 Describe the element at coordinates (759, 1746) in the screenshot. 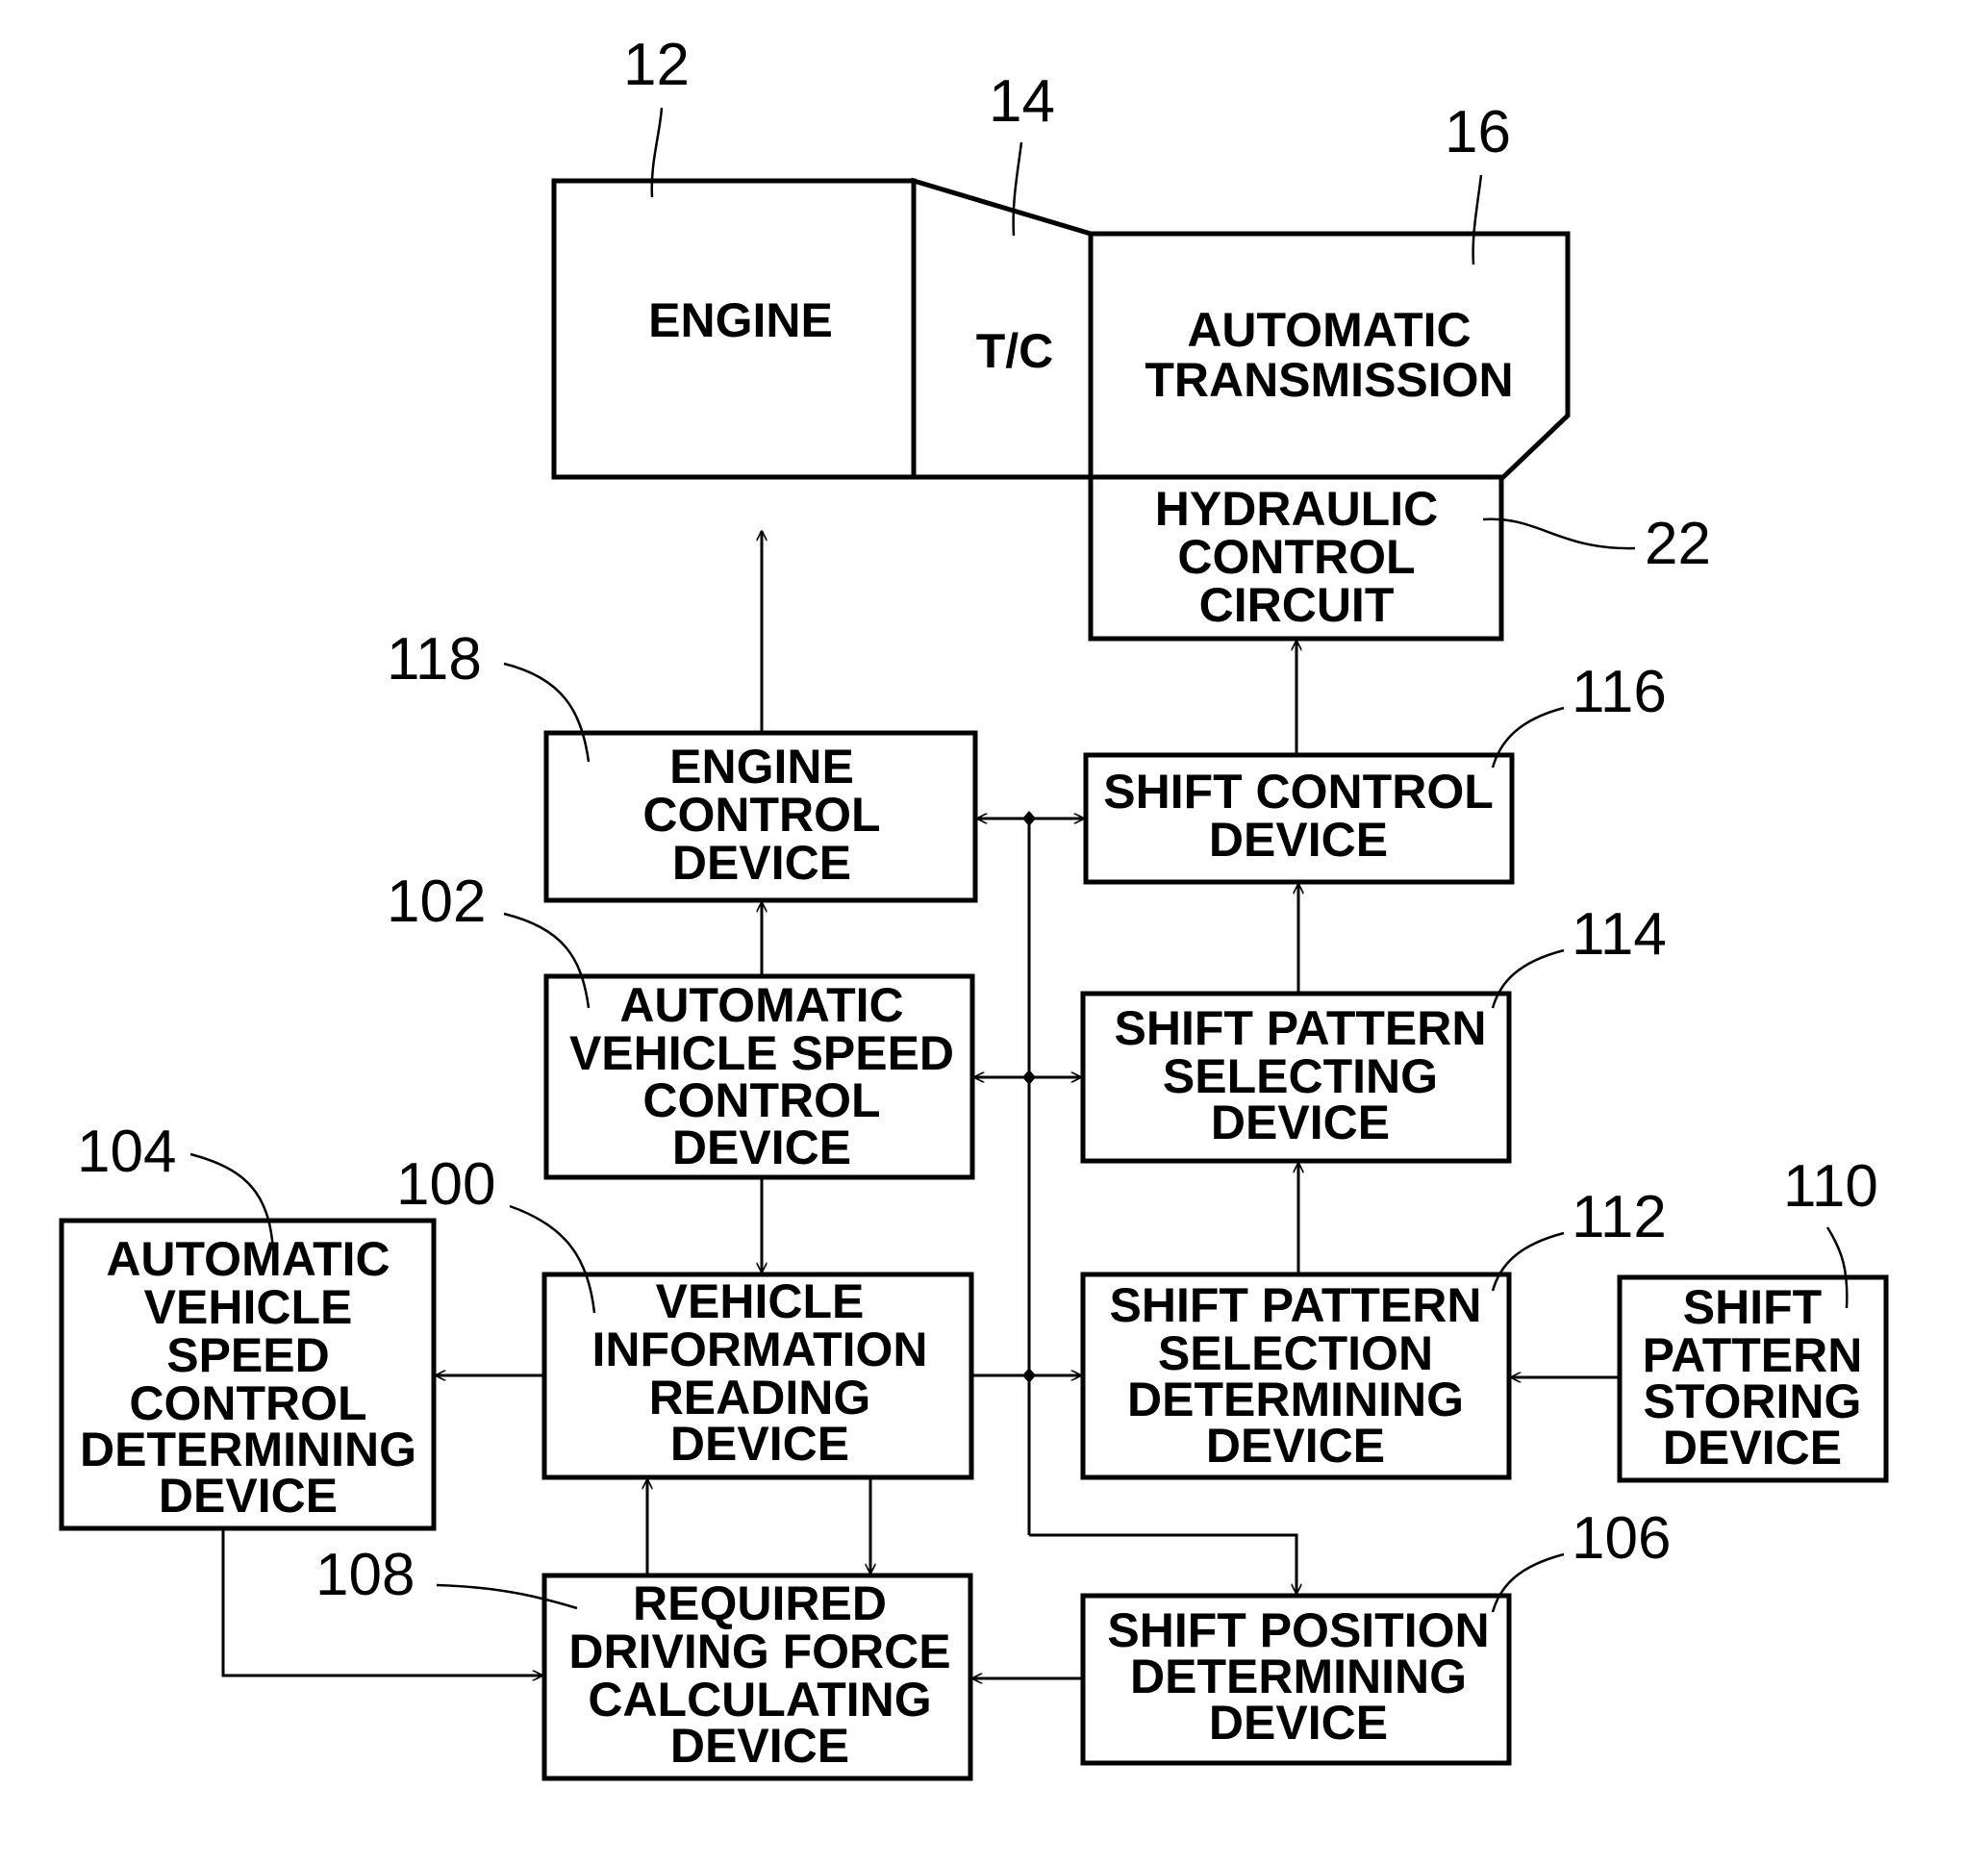

I see `rdfc-label-4: DEVICE` at that location.